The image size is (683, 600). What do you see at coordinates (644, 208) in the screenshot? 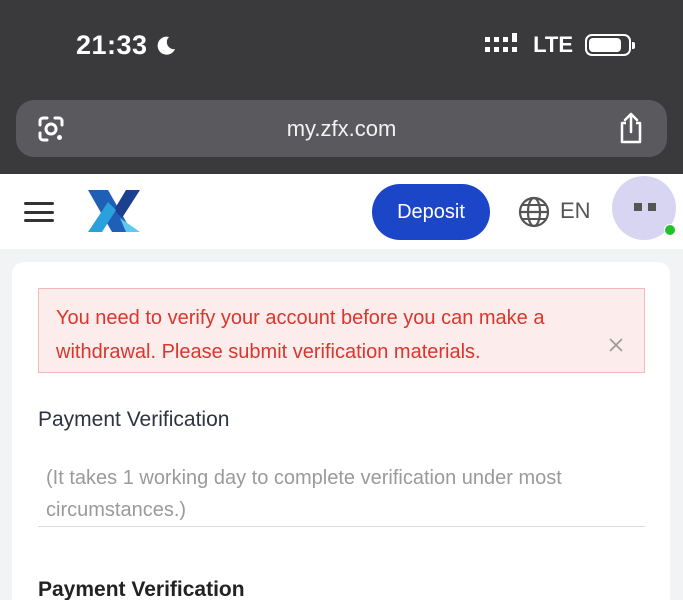
I see `avatar` at bounding box center [644, 208].